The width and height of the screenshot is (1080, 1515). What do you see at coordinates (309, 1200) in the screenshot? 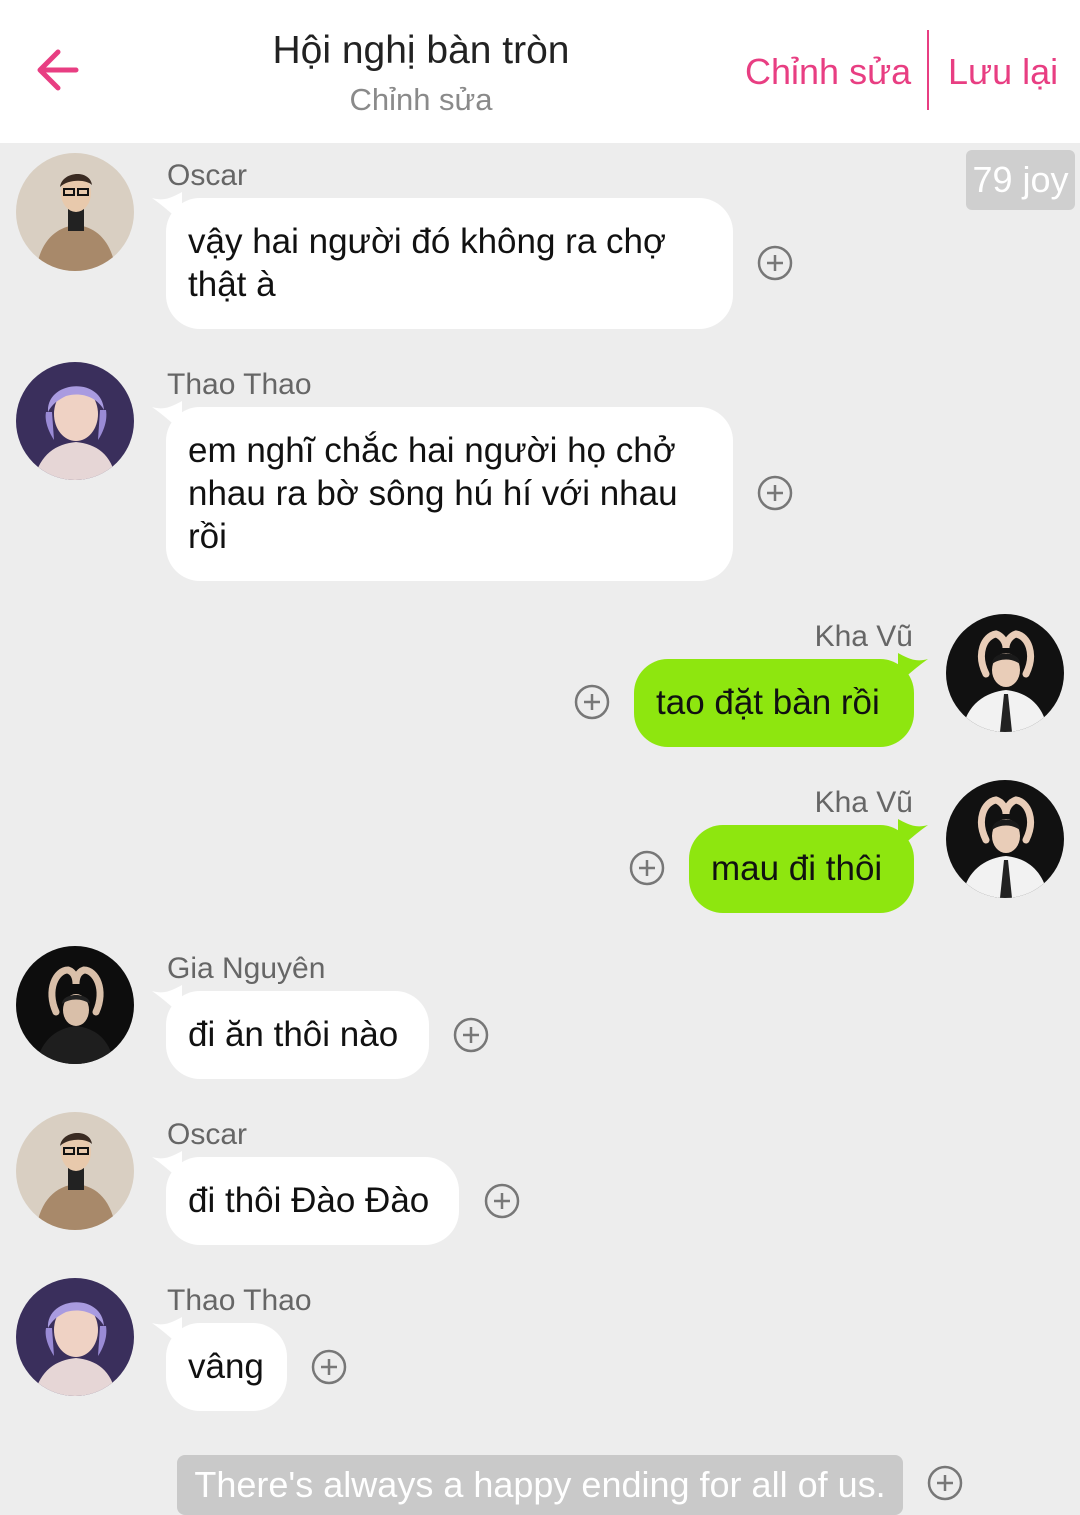
I see `message-line: đi thôi Đào Đào` at bounding box center [309, 1200].